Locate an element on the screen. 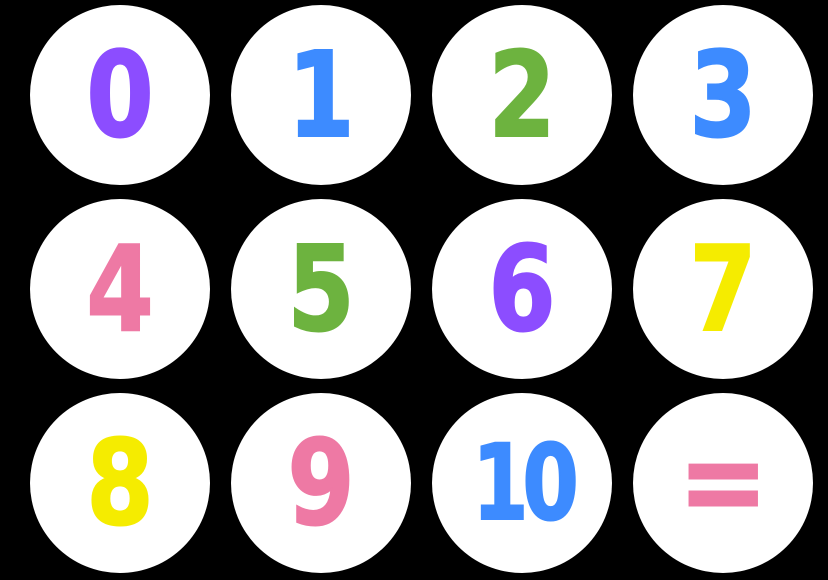 The height and width of the screenshot is (580, 828). tile-number-7: 7 is located at coordinates (723, 289).